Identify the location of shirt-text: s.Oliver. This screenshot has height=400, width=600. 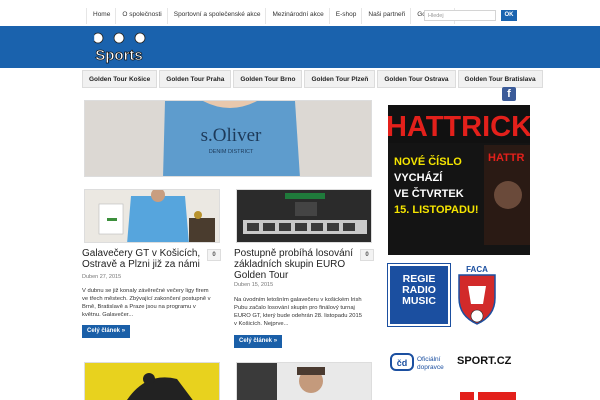
(231, 135).